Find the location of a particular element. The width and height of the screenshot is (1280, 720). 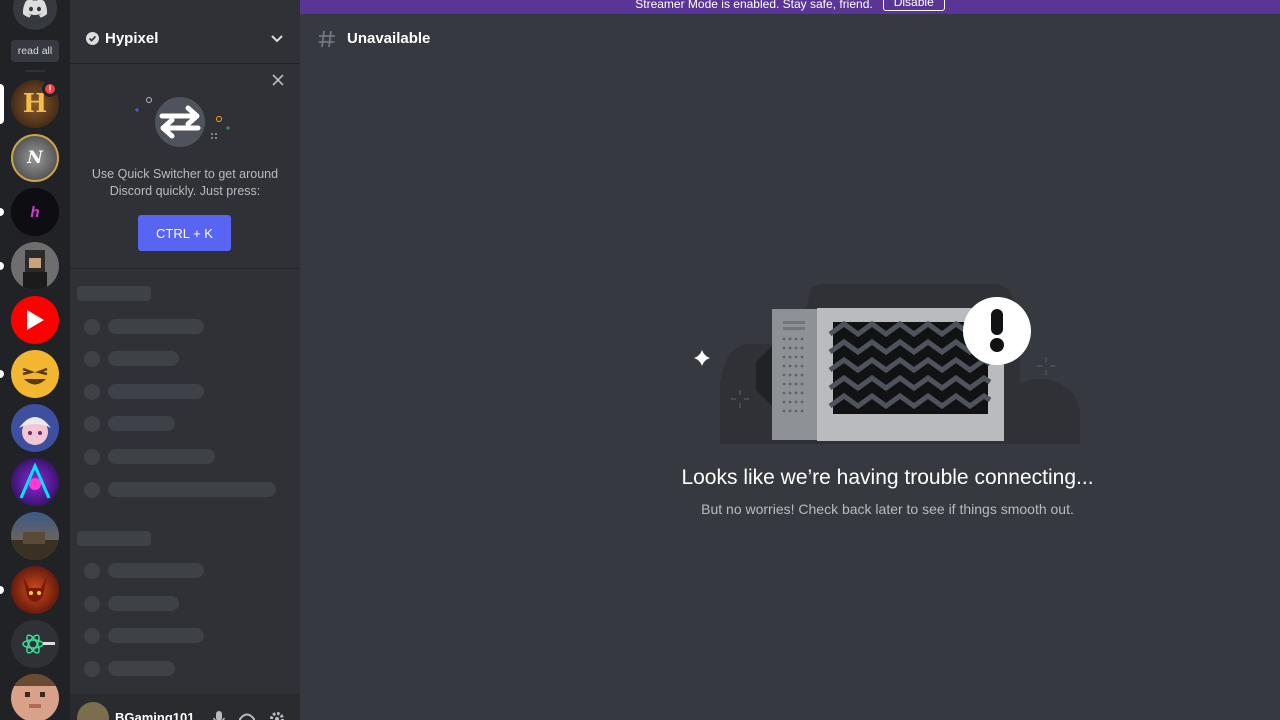

atom-icon is located at coordinates (38, 644).